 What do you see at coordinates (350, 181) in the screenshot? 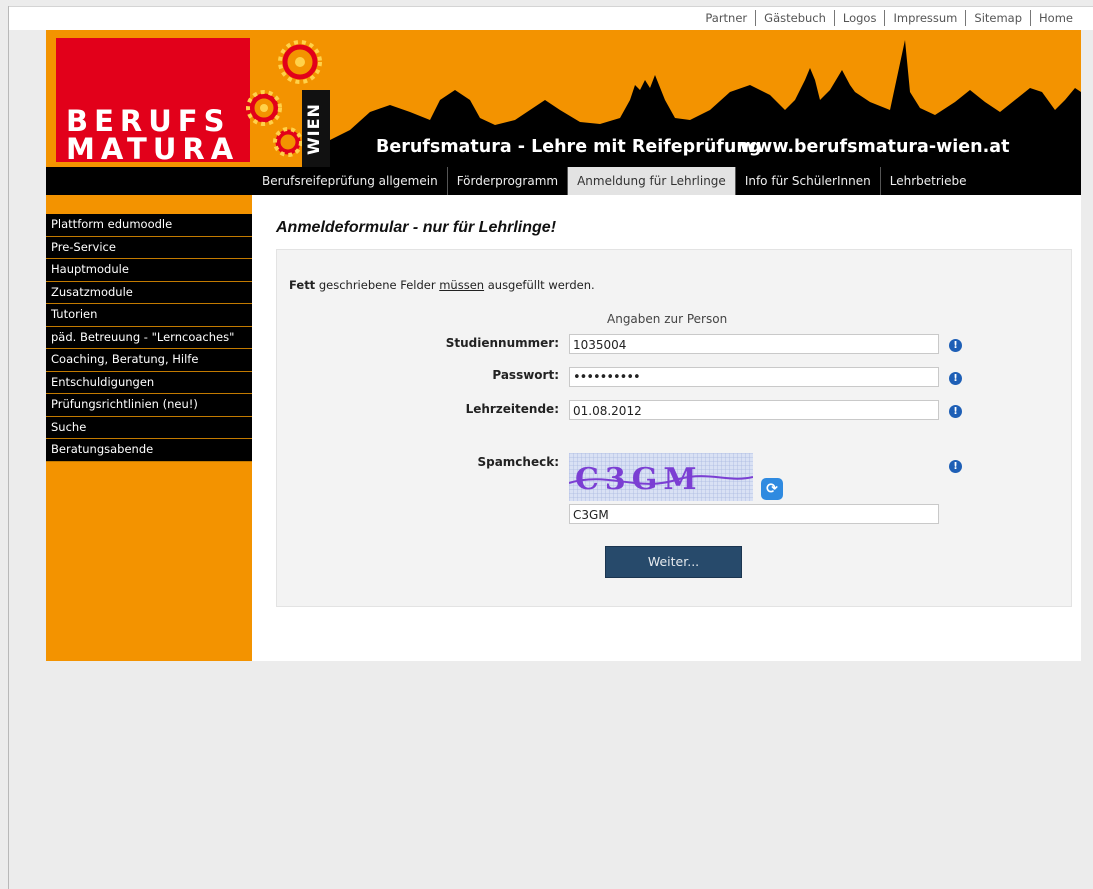
I see `nav-berufsreifepruefung: Berufsreifeprüfung allgemein` at bounding box center [350, 181].